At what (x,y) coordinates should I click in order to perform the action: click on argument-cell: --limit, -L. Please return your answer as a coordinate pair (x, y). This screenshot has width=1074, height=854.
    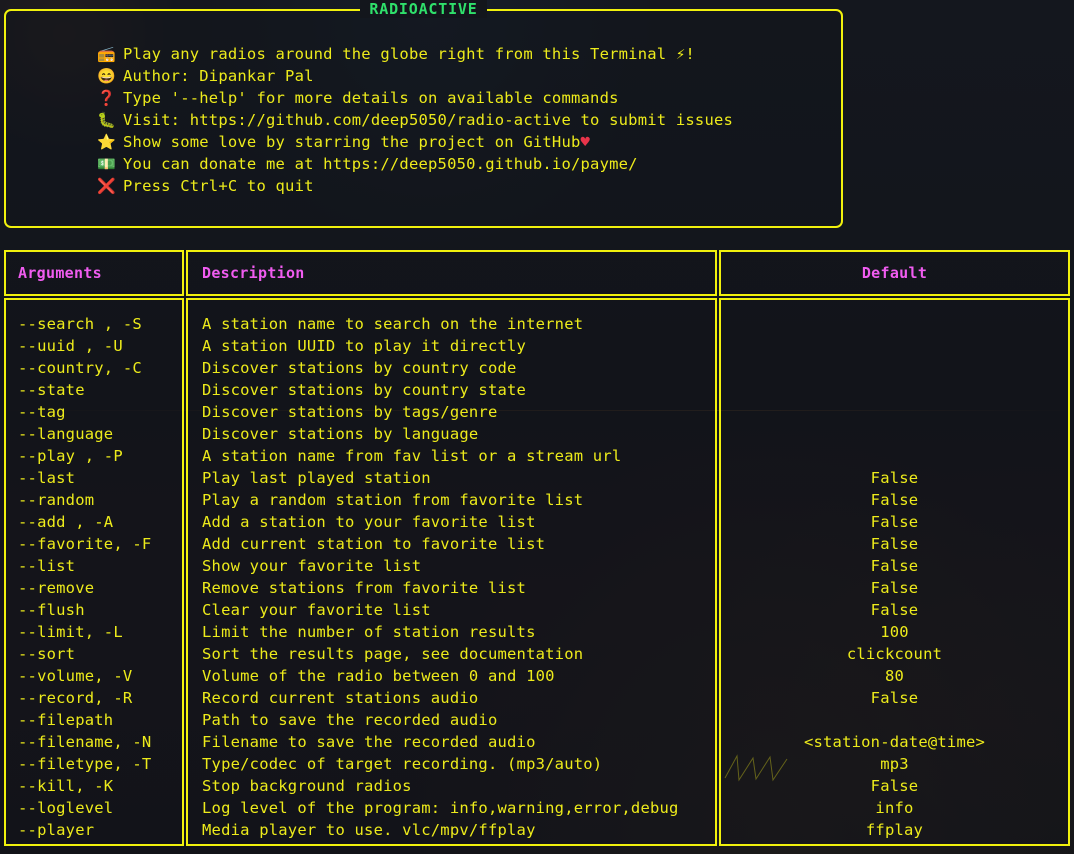
    Looking at the image, I should click on (70, 632).